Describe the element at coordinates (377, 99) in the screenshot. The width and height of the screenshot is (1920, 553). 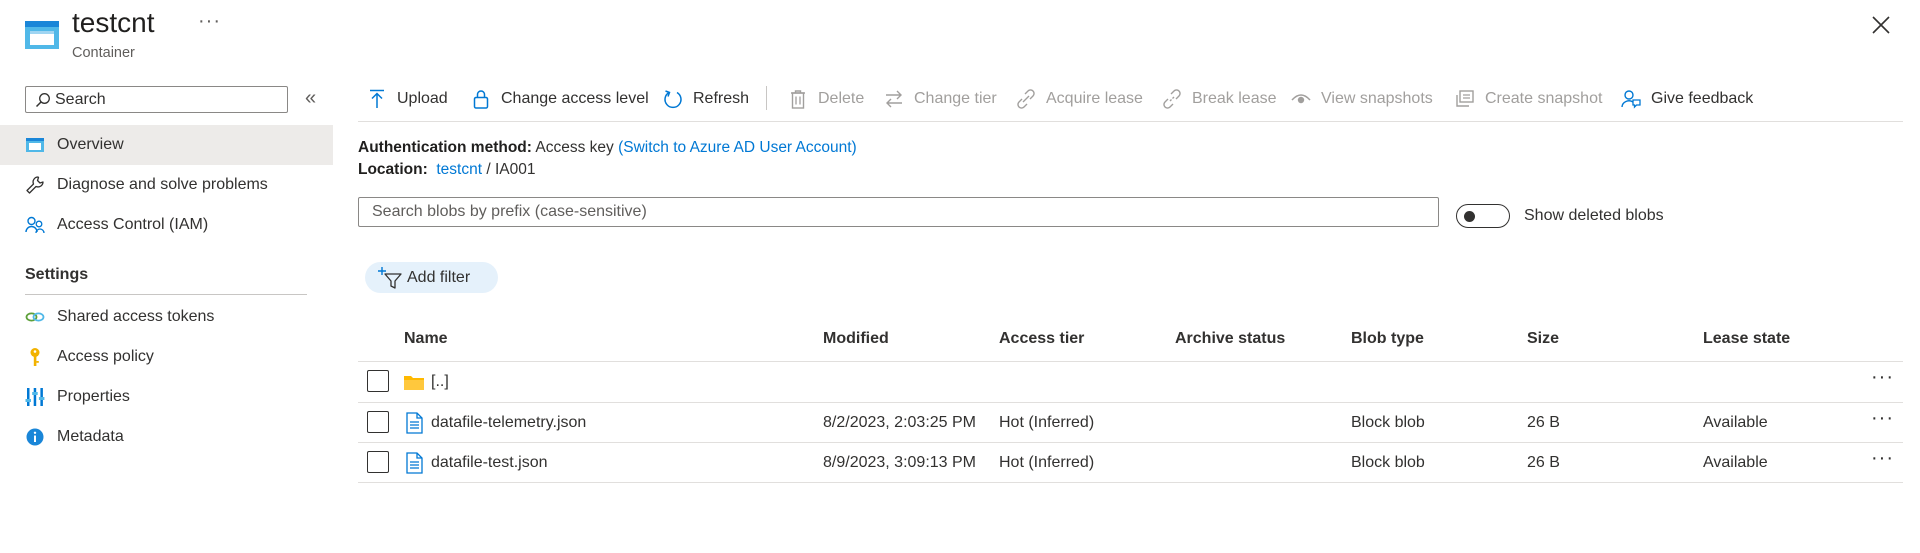
I see `upload-icon` at that location.